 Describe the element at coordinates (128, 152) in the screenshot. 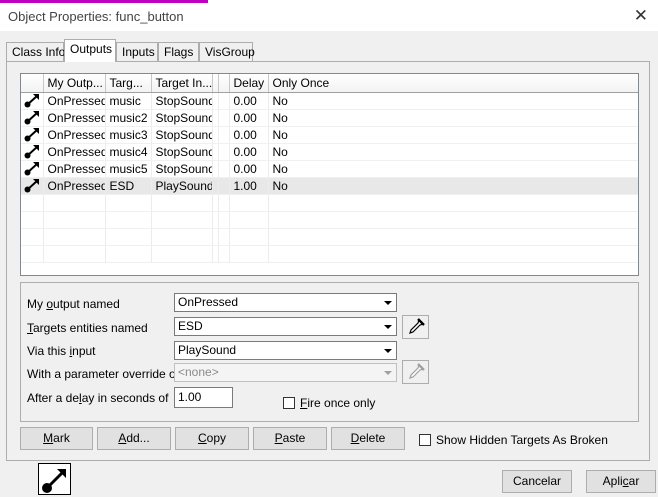

I see `cell-target: music4` at that location.